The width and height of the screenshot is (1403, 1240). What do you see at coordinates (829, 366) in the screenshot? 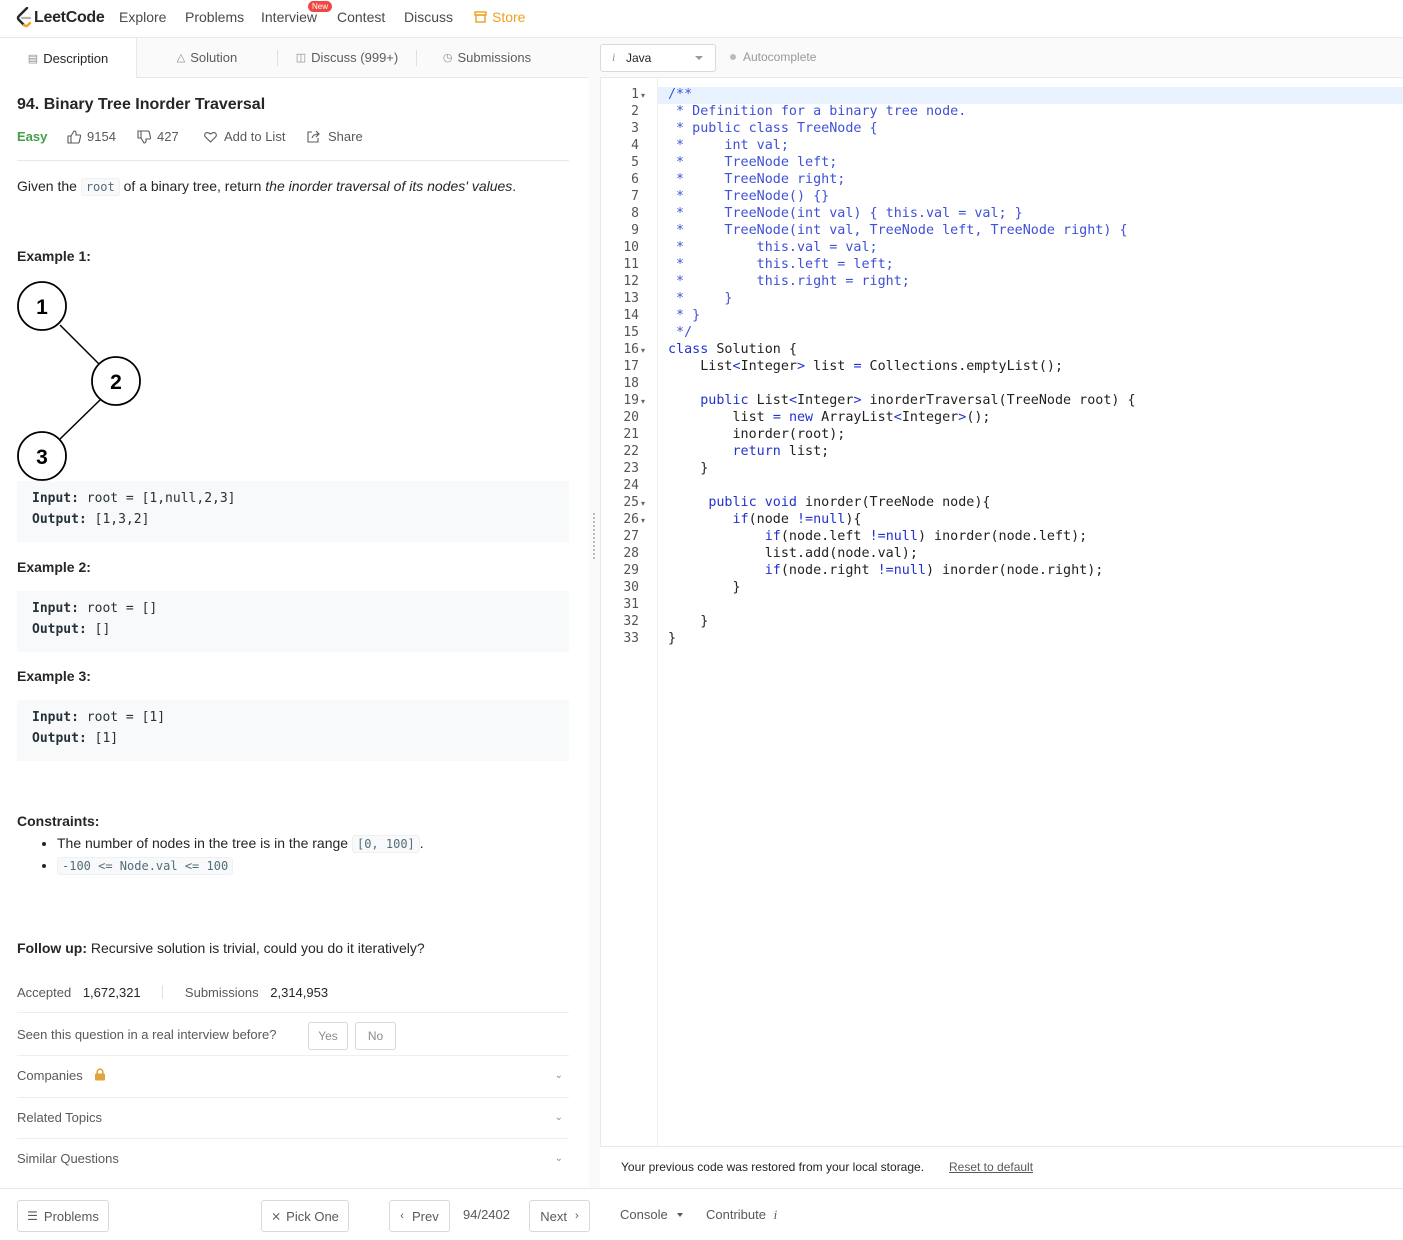
I see `code-token: list` at bounding box center [829, 366].